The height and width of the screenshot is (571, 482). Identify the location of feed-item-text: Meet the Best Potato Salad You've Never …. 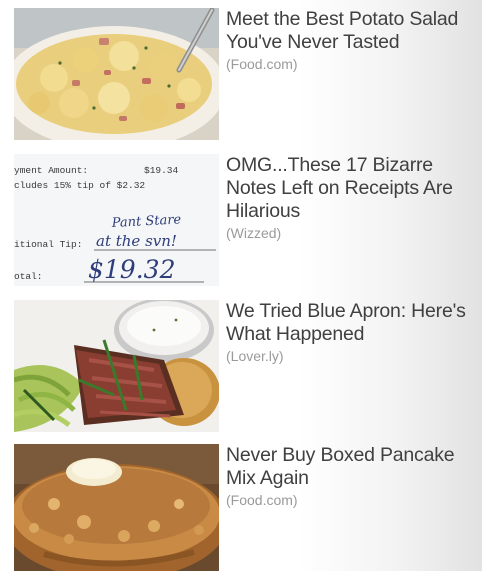
(349, 40).